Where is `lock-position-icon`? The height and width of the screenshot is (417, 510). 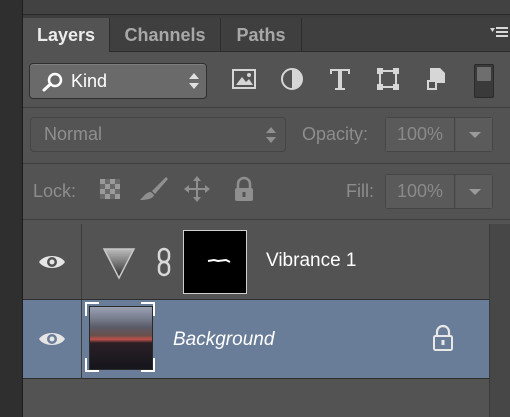 lock-position-icon is located at coordinates (197, 189).